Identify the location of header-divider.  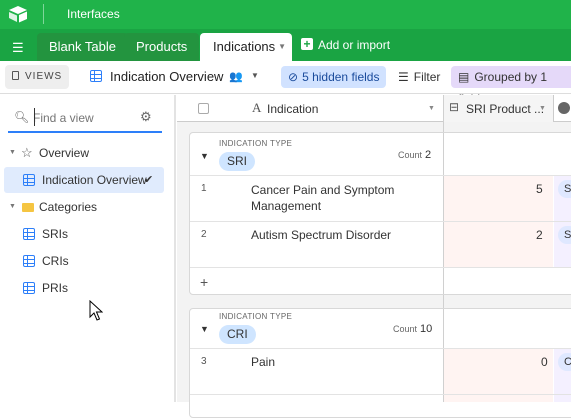
(43, 14).